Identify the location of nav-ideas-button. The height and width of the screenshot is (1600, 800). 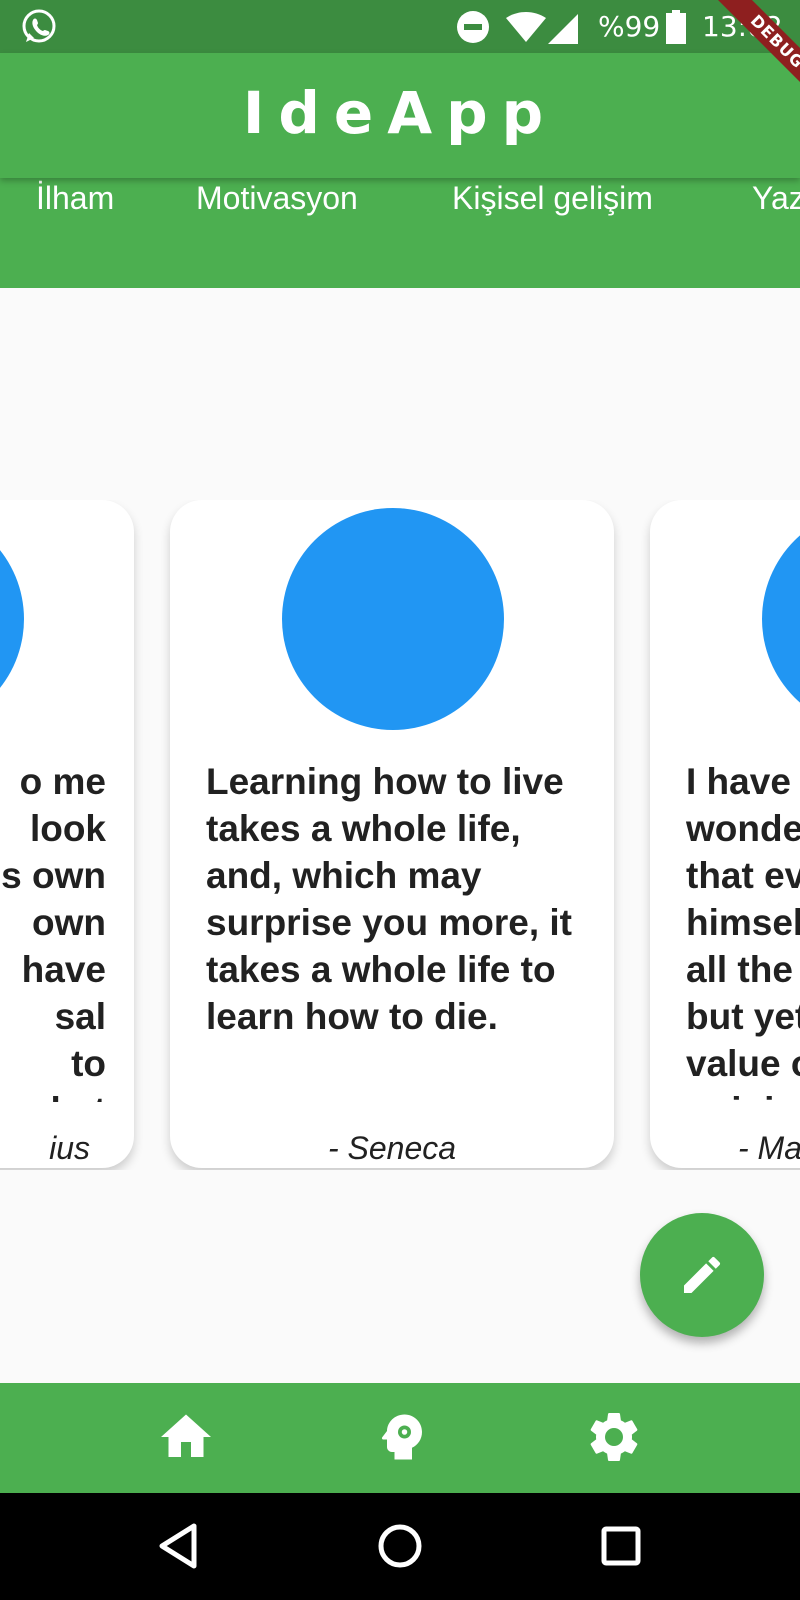
(402, 1437).